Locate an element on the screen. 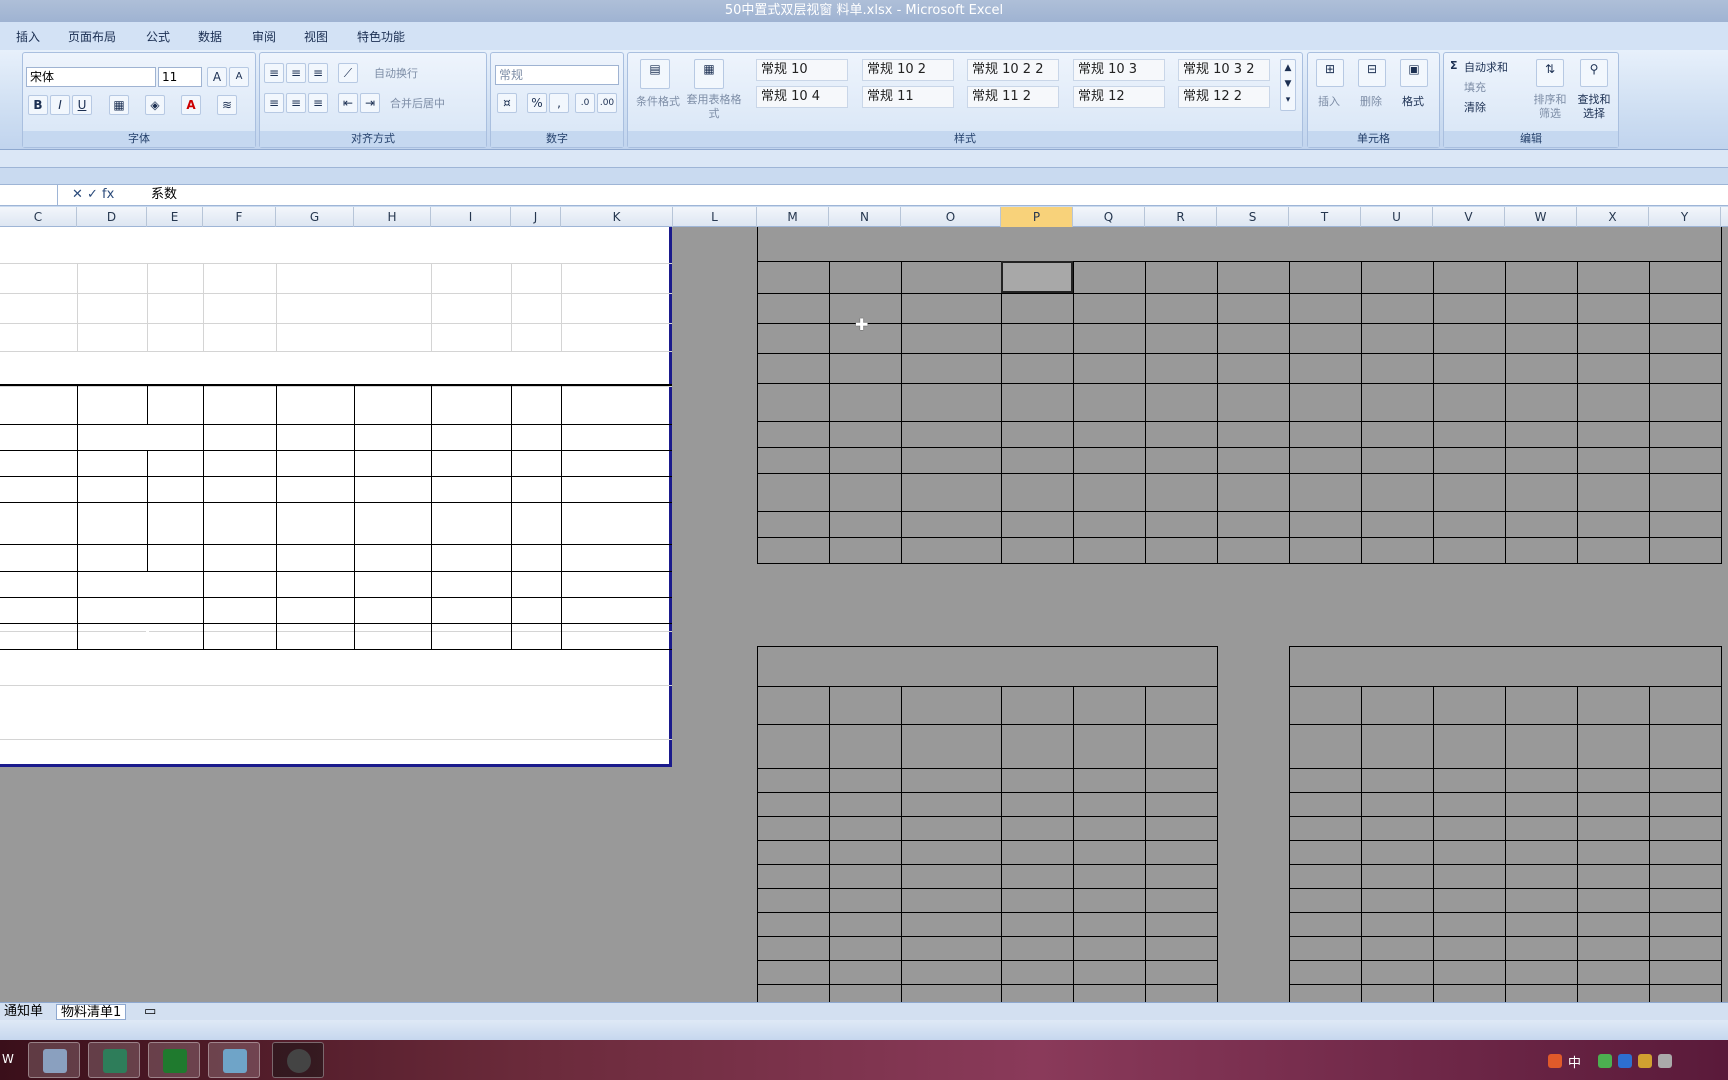 Image resolution: width=1728 pixels, height=1080 pixels. column-header-q: Q is located at coordinates (1109, 217).